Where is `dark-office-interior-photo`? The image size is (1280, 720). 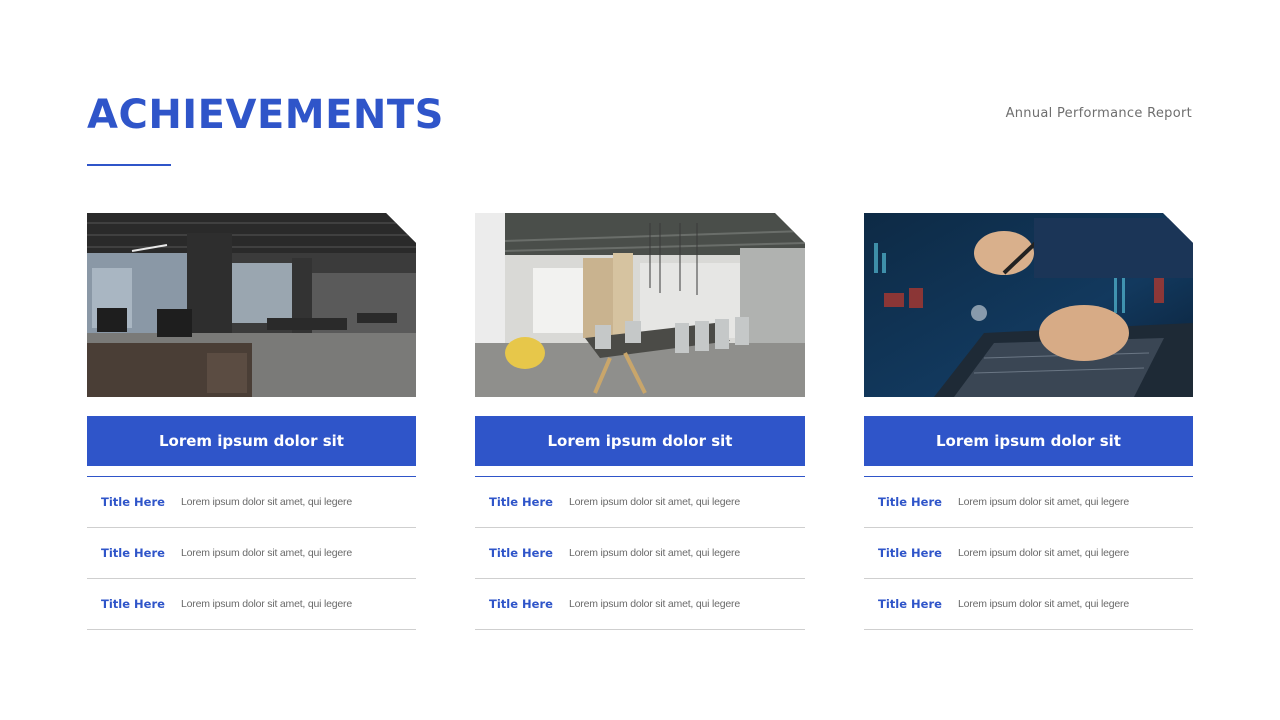
dark-office-interior-photo is located at coordinates (251, 305).